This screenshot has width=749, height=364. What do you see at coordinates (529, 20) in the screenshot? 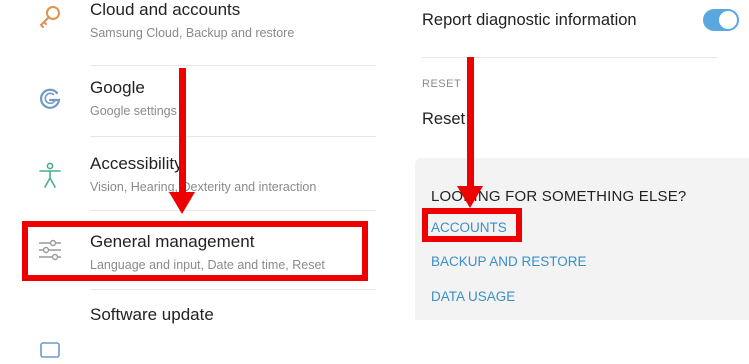
I see `report-diagnostic-label: Report diagnostic information` at bounding box center [529, 20].